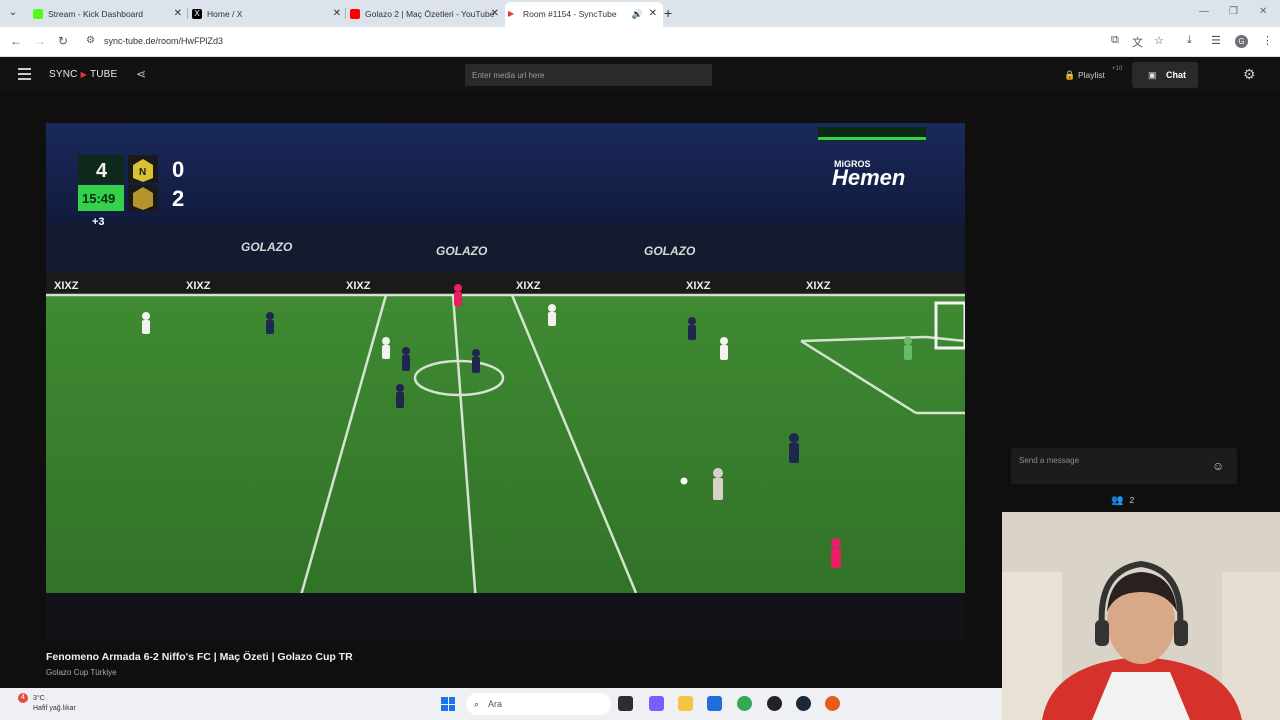 The width and height of the screenshot is (1280, 720). What do you see at coordinates (225, 14) in the screenshot?
I see `tab-title: Home / X` at bounding box center [225, 14].